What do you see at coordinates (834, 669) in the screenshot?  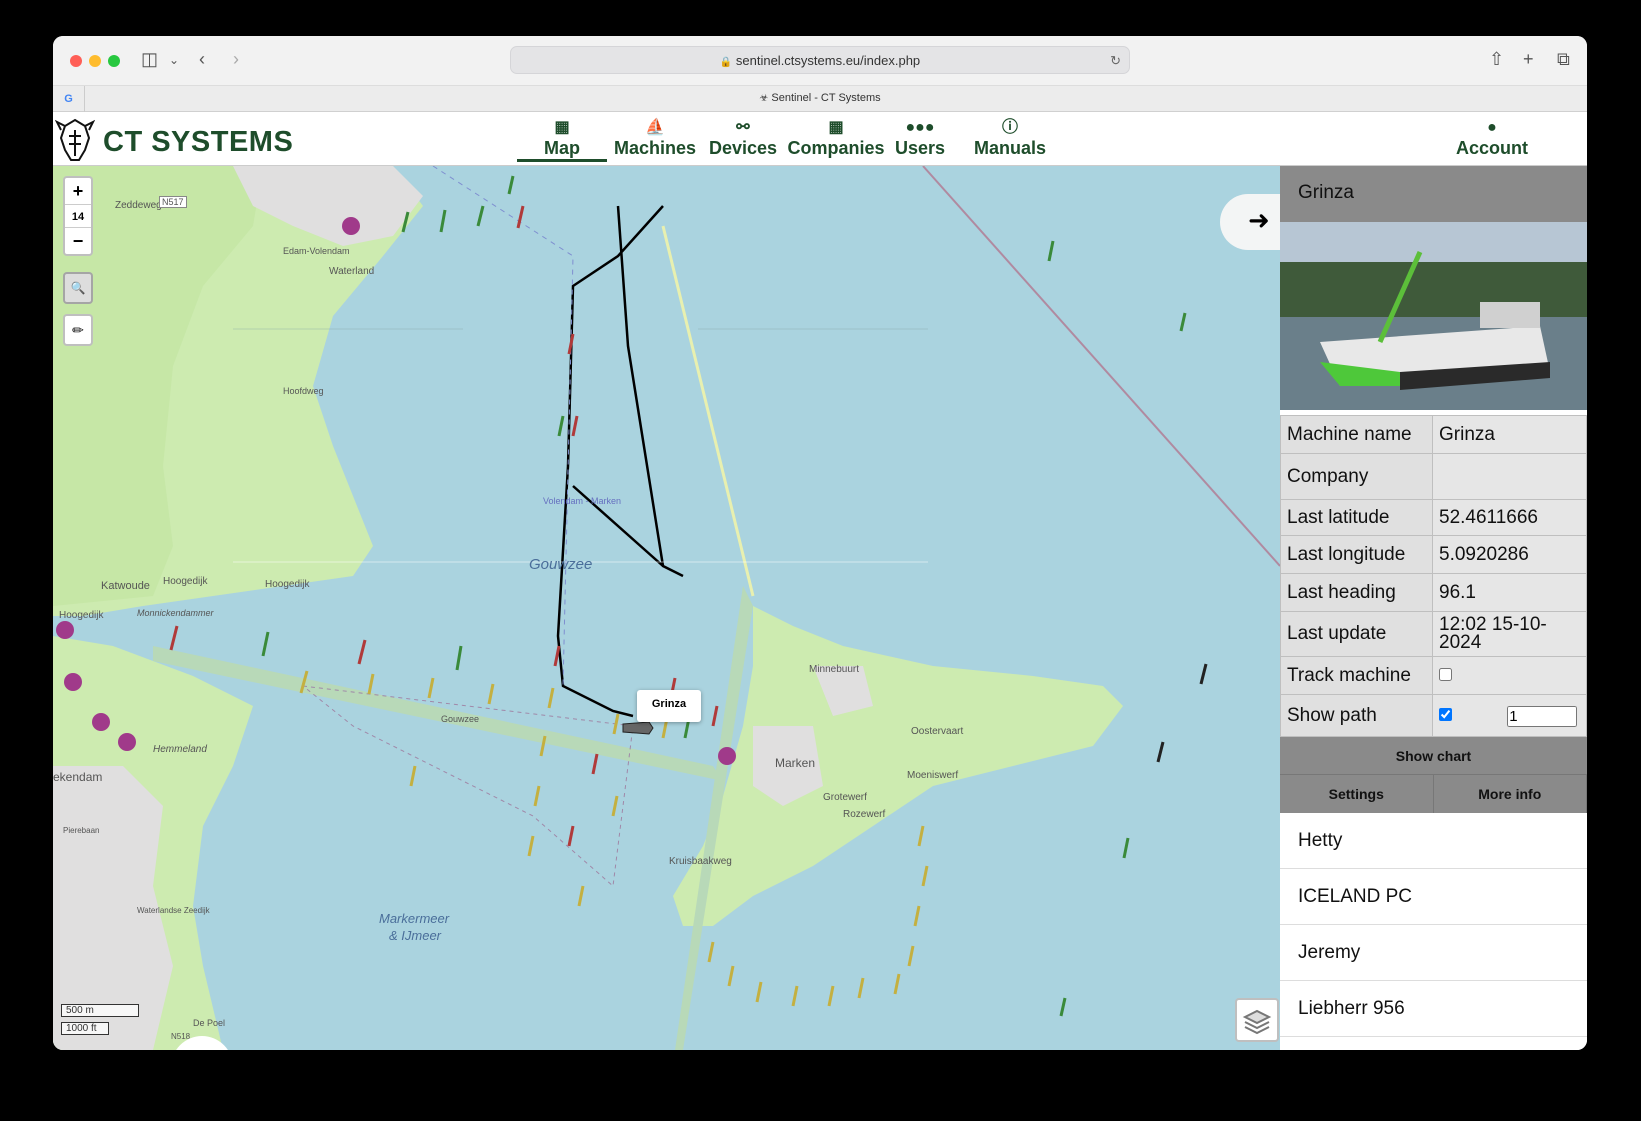 I see `map-label-minnebuurt: Minnebuurt` at bounding box center [834, 669].